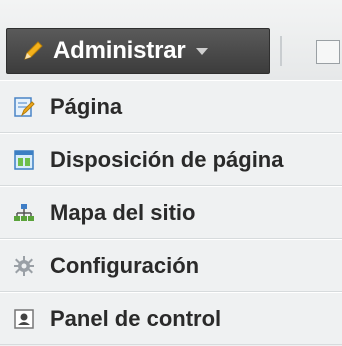 The width and height of the screenshot is (342, 346). What do you see at coordinates (33, 51) in the screenshot?
I see `pencil-icon` at bounding box center [33, 51].